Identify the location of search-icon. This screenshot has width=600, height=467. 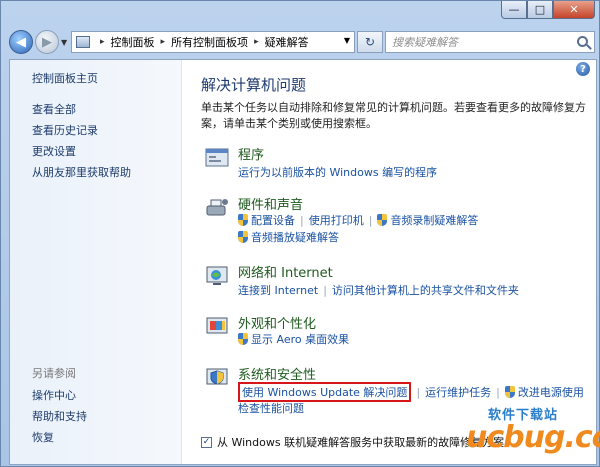
(582, 41).